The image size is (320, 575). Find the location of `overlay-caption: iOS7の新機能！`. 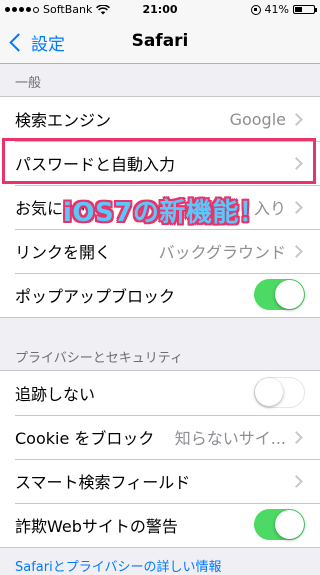

overlay-caption: iOS7の新機能！ is located at coordinates (164, 213).